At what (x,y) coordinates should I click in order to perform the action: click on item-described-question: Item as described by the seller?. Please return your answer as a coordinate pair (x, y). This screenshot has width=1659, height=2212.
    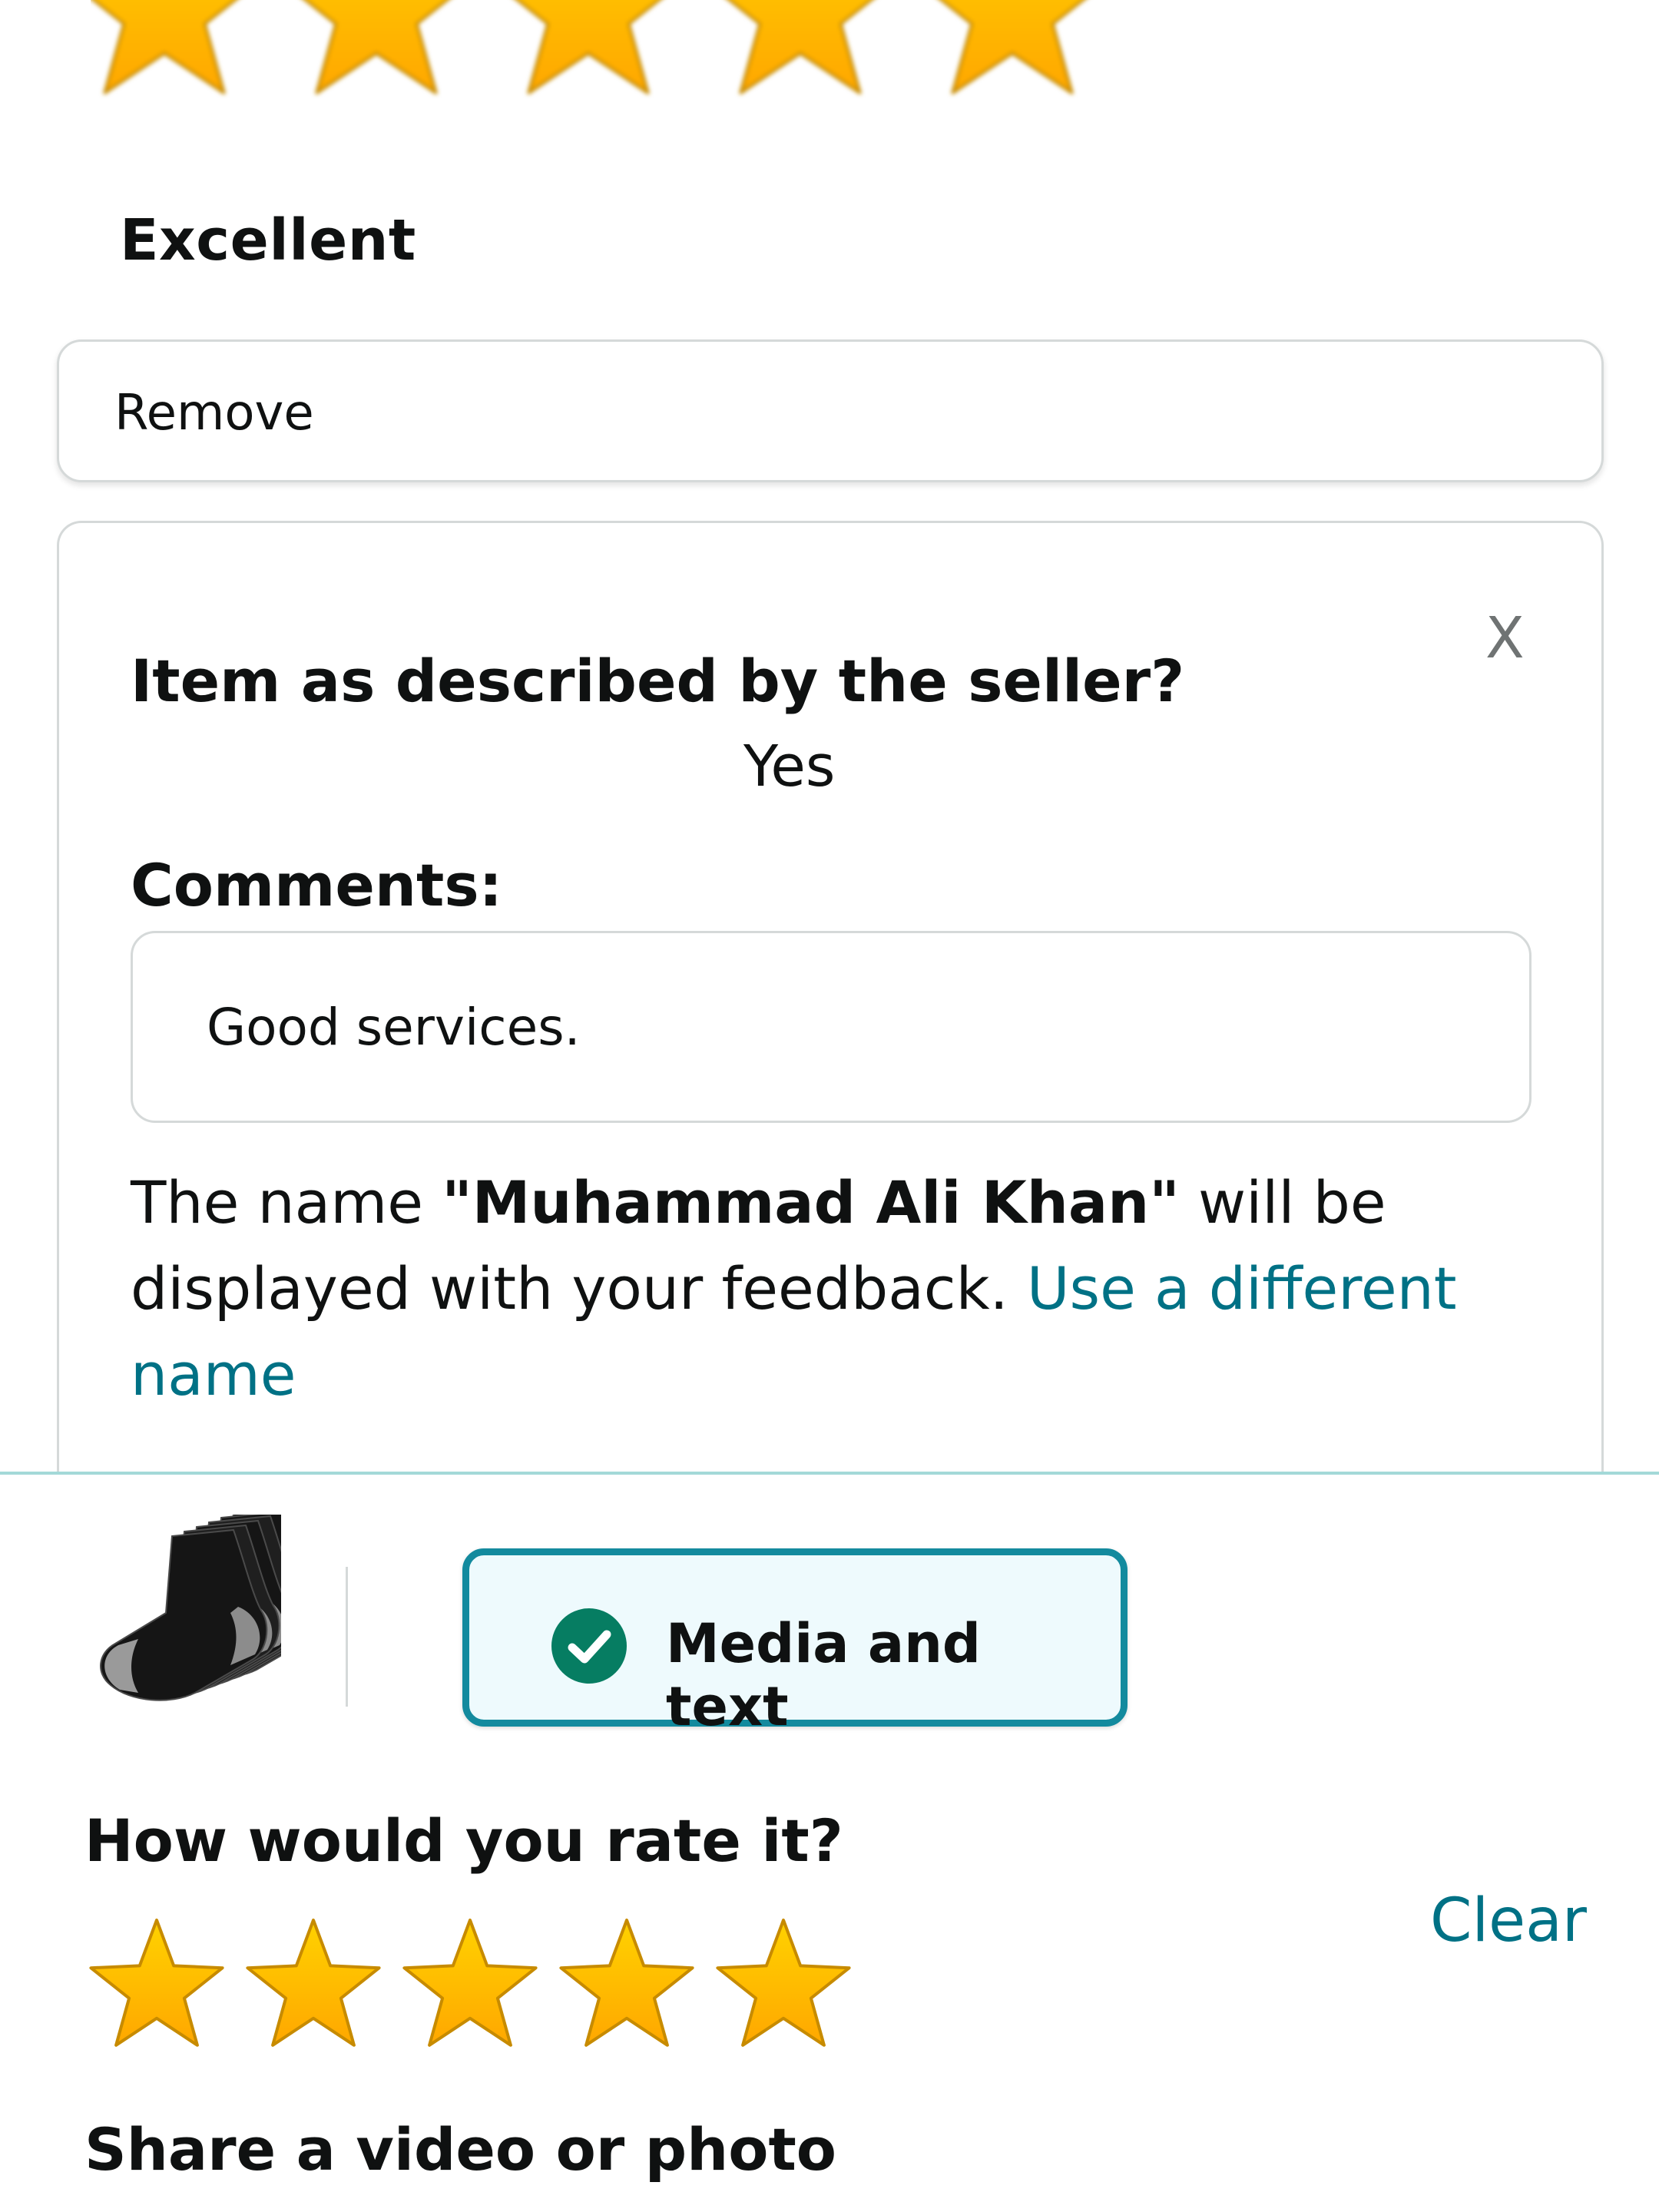
    Looking at the image, I should click on (658, 681).